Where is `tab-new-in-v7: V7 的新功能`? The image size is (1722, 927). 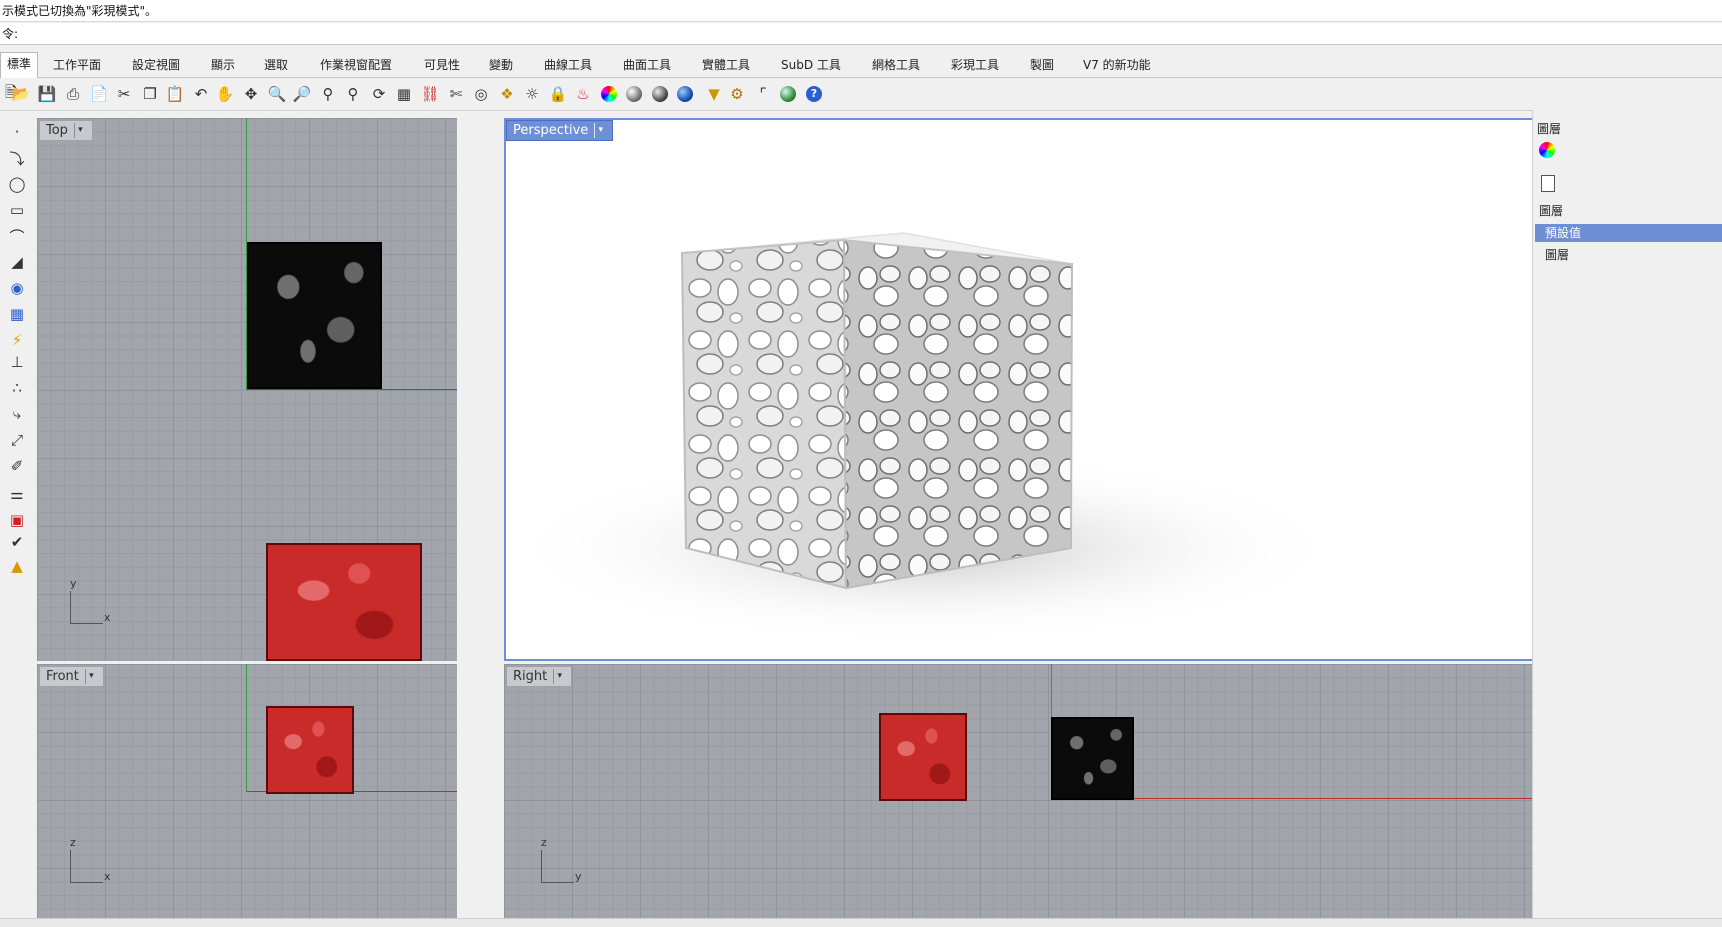
tab-new-in-v7: V7 的新功能 is located at coordinates (1117, 65).